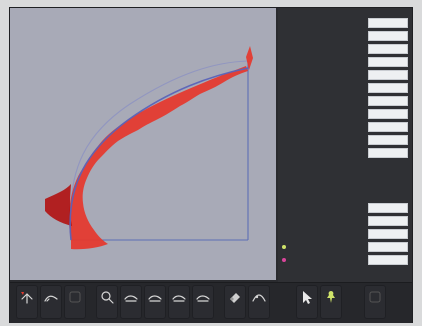 The image size is (422, 326). I want to click on sketch-icon, so click(51, 297).